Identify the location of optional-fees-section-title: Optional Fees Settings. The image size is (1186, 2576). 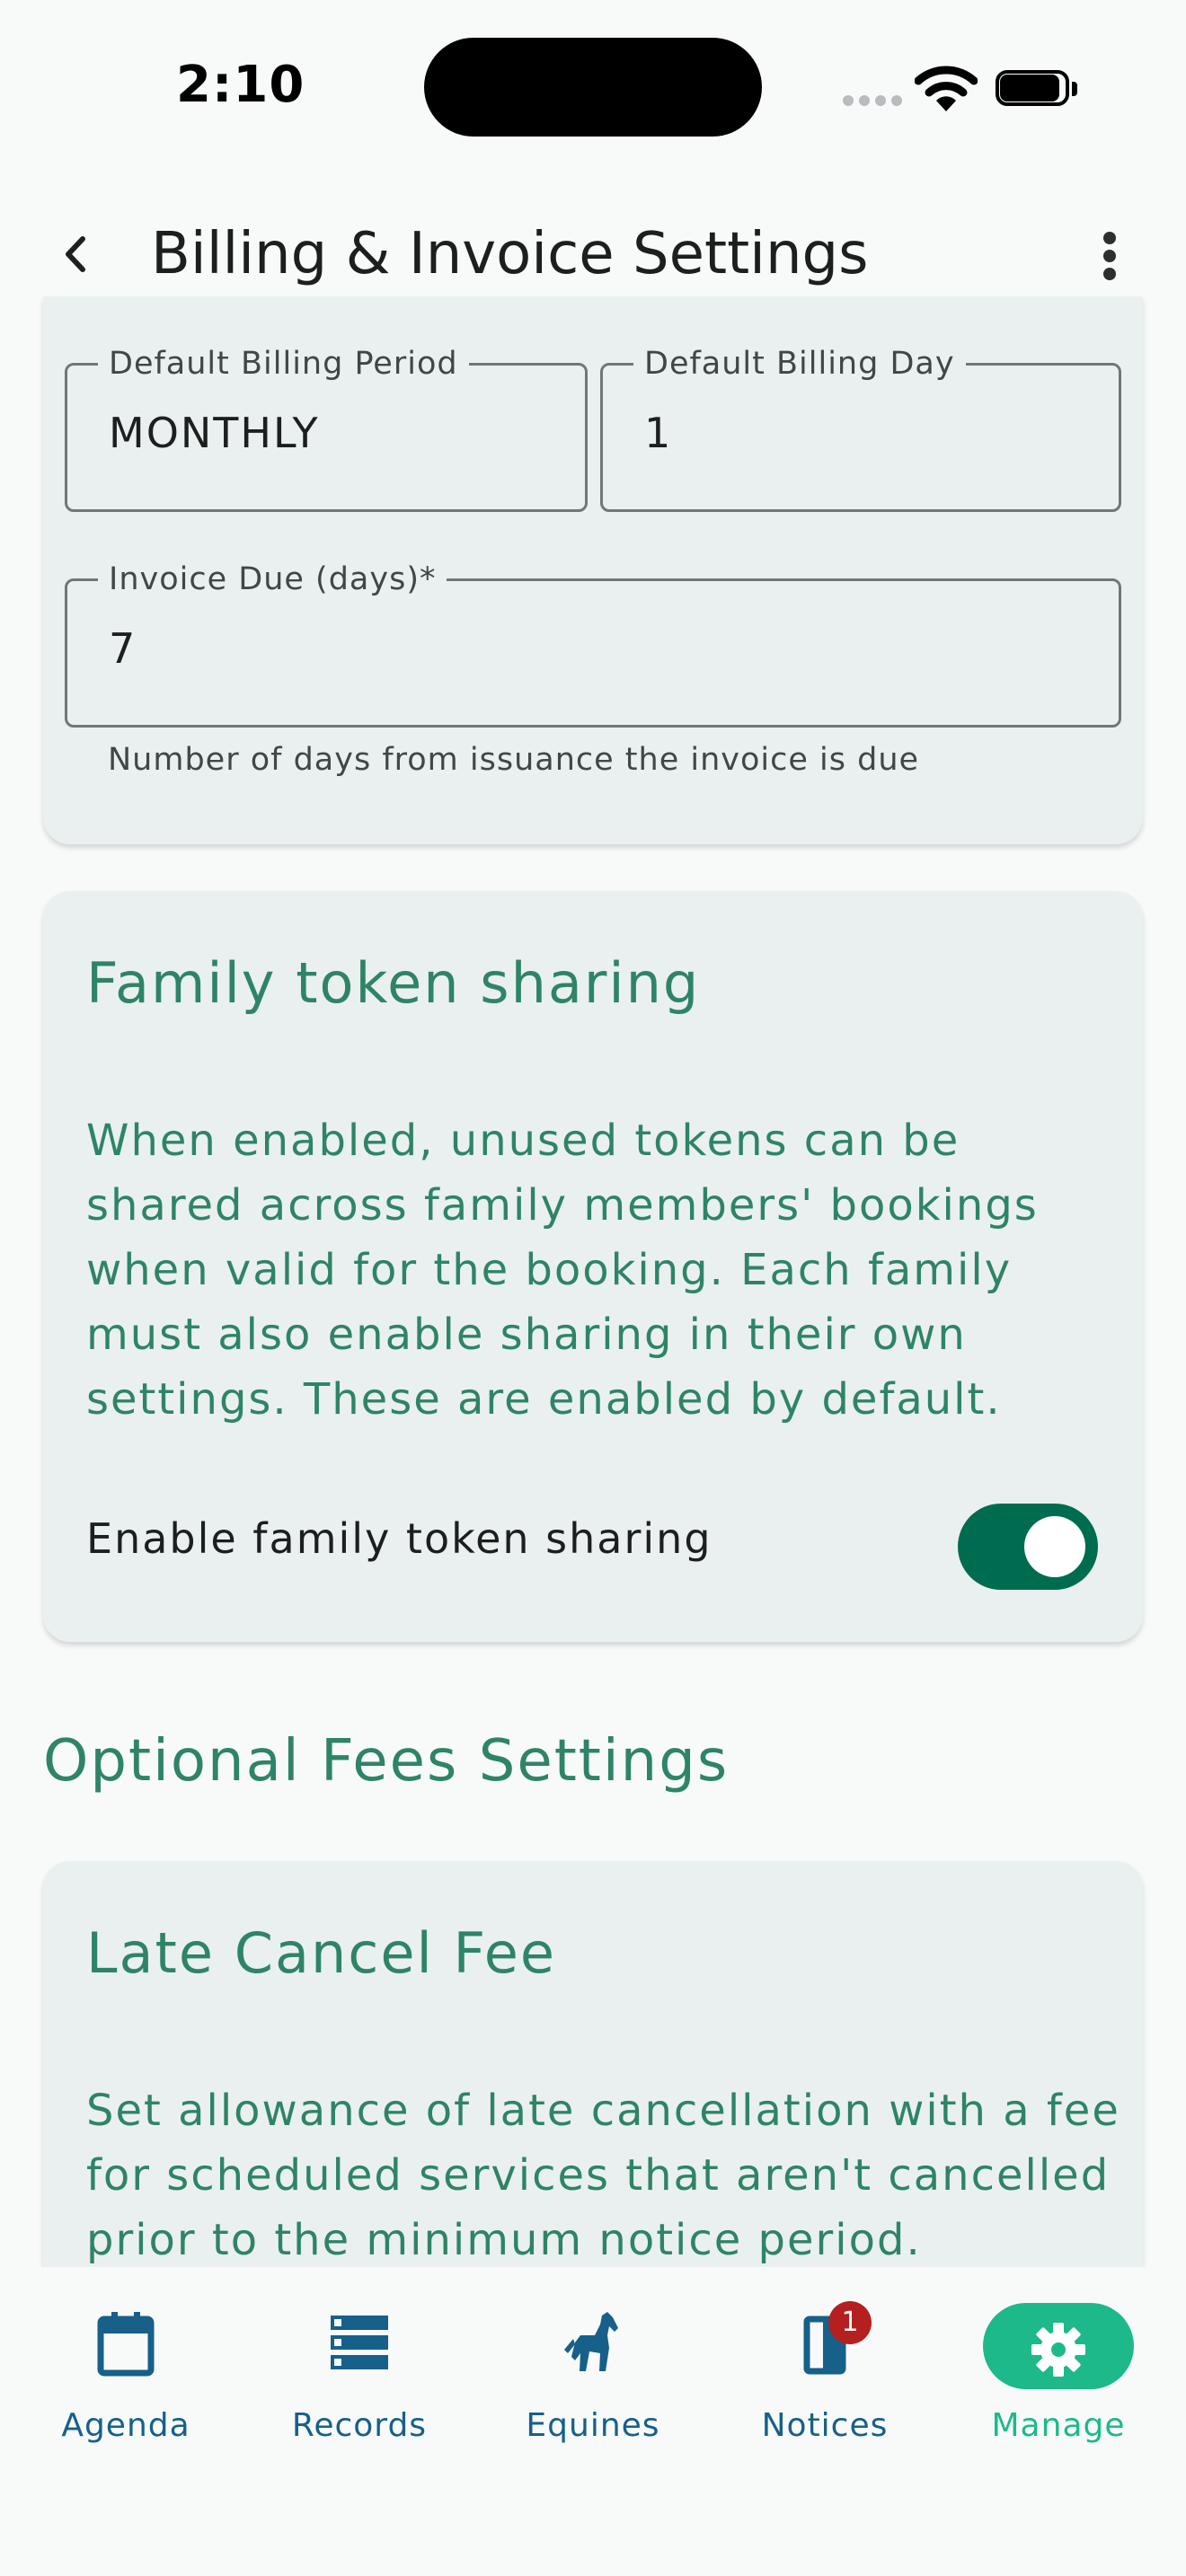
(386, 1761).